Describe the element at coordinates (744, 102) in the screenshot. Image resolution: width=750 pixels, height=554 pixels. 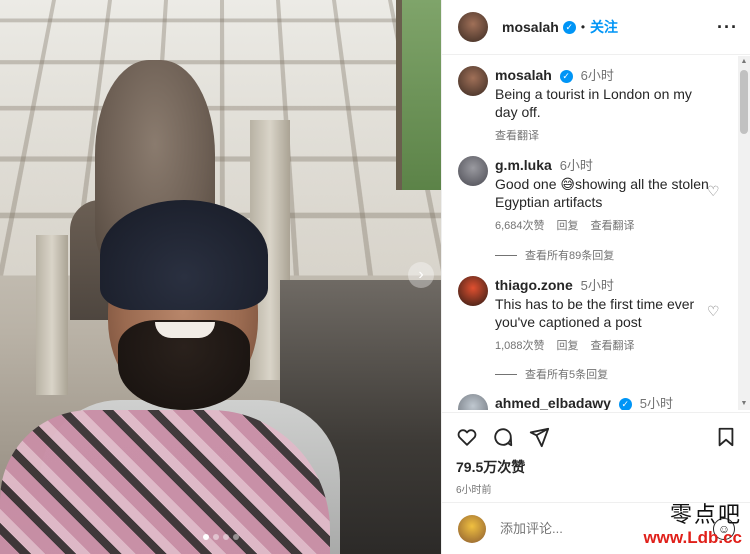
I see `scroll-thumb` at that location.